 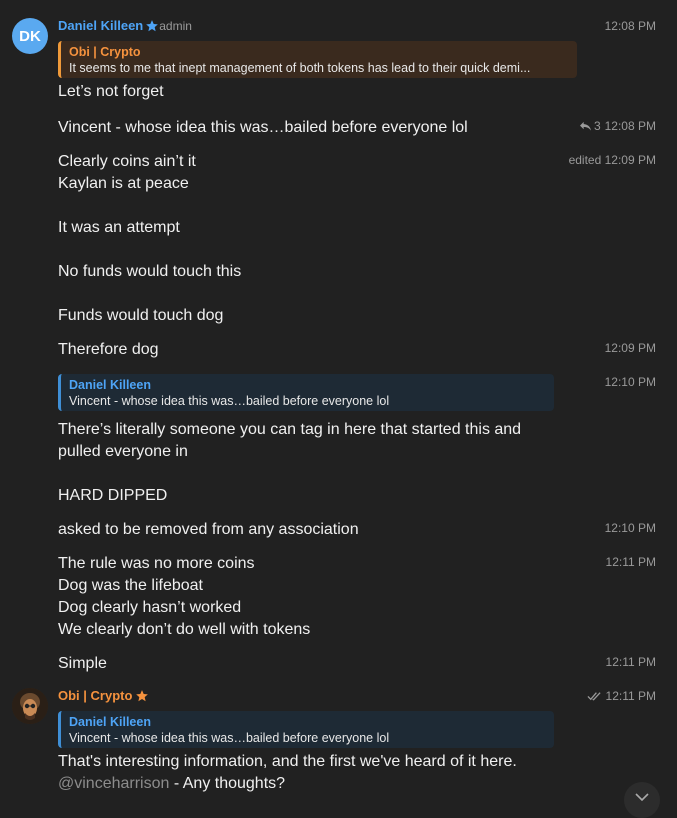 What do you see at coordinates (105, 52) in the screenshot?
I see `reply-sender: Obi | Crypto` at bounding box center [105, 52].